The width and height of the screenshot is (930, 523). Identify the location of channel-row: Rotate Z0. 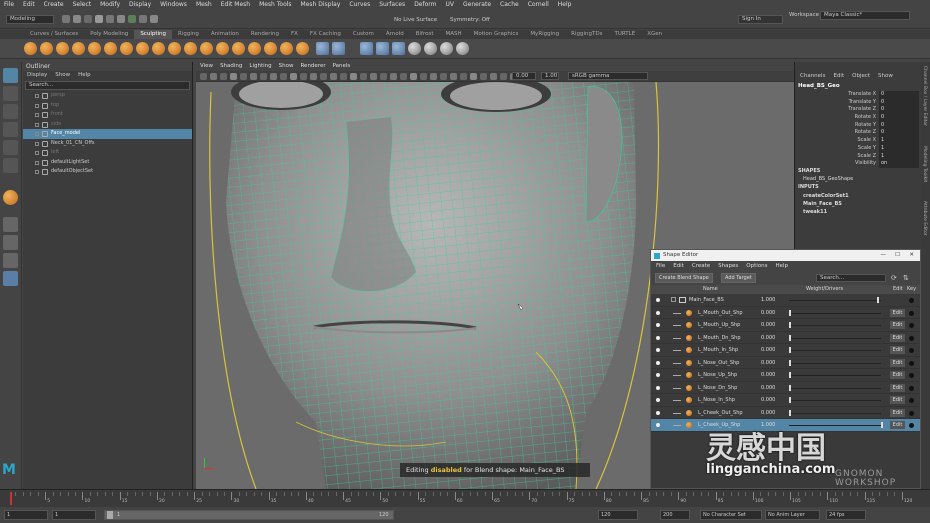
(858, 133).